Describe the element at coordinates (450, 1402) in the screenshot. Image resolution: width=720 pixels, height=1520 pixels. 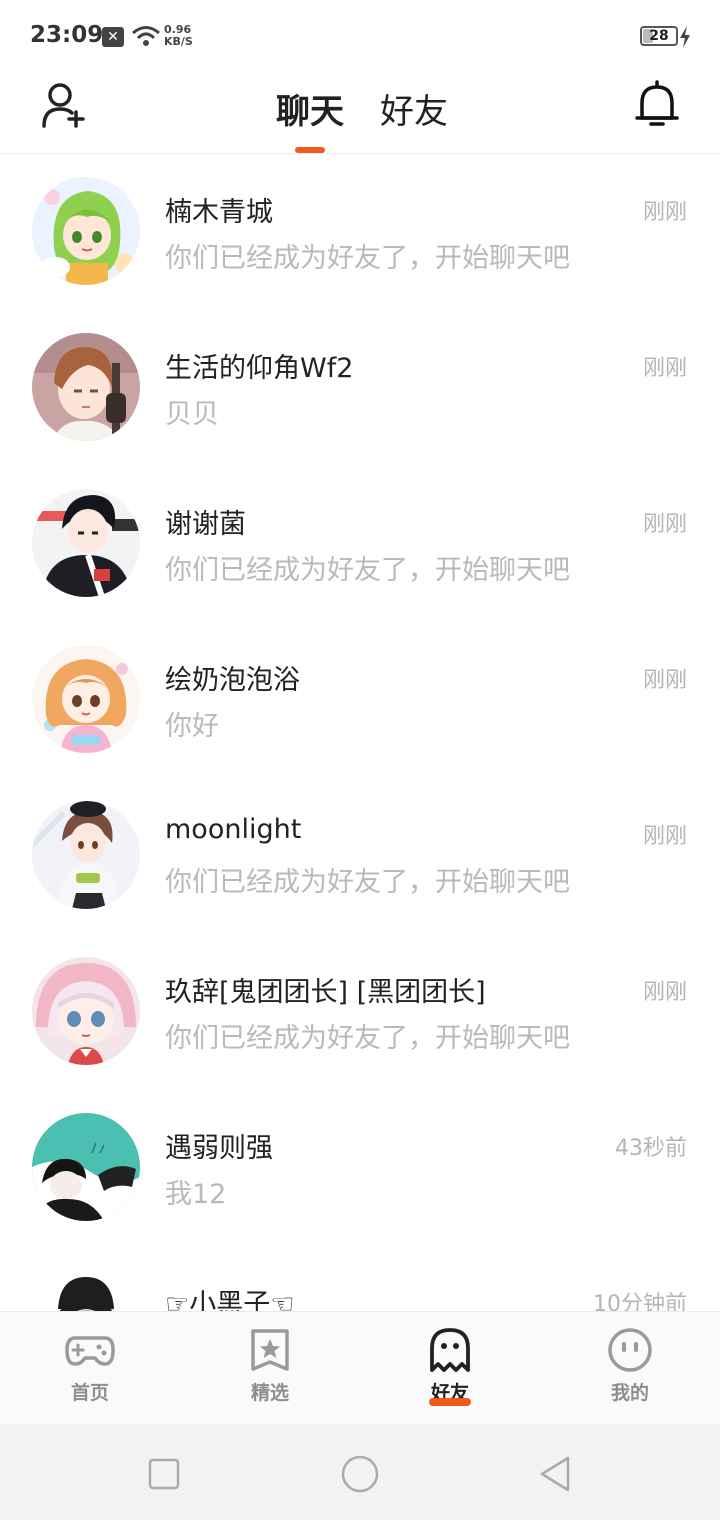
I see `active-nav-indicator` at that location.